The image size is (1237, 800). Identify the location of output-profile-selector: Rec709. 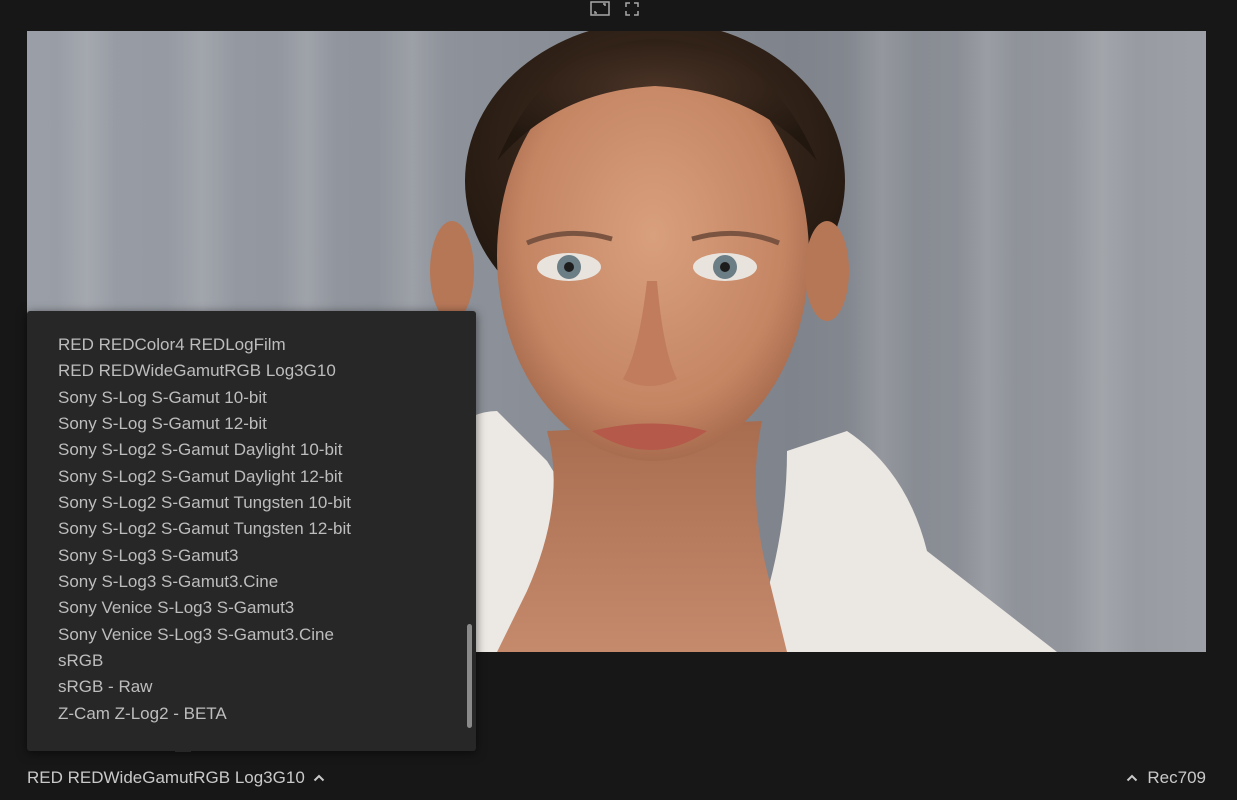
(1166, 778).